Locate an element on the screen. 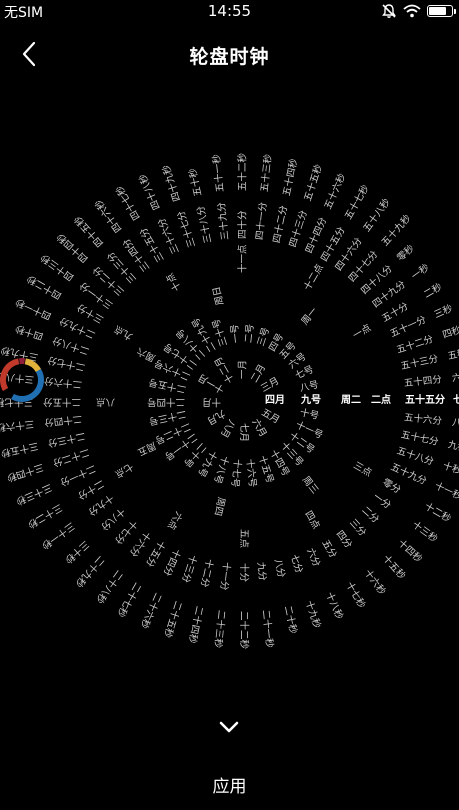 The image size is (459, 810). second-label: 十一秒 is located at coordinates (445, 492).